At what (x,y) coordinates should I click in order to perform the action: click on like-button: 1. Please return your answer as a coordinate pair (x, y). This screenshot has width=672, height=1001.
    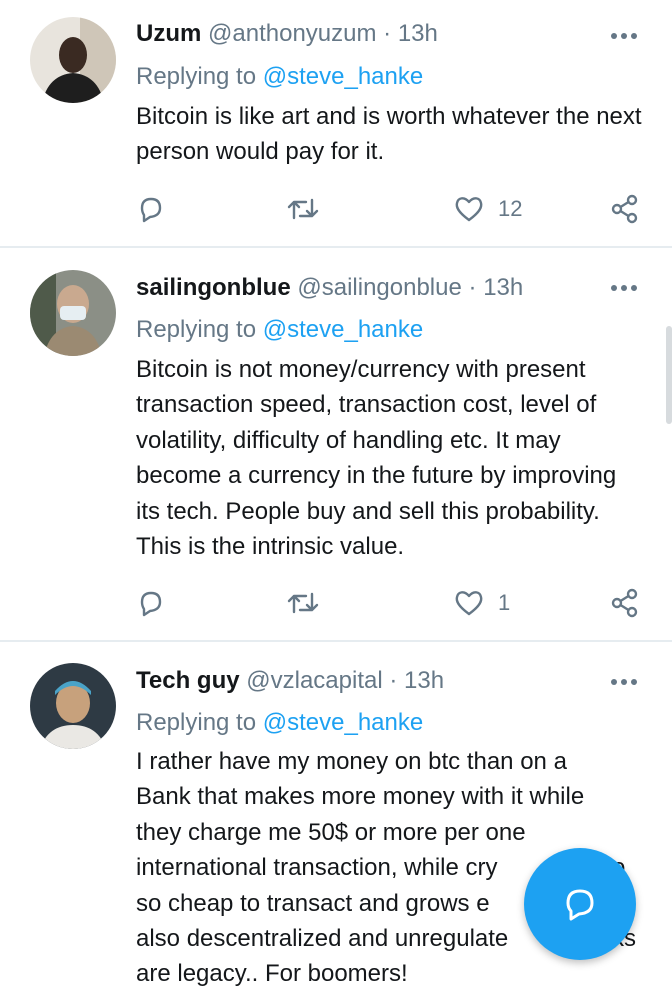
    Looking at the image, I should click on (482, 603).